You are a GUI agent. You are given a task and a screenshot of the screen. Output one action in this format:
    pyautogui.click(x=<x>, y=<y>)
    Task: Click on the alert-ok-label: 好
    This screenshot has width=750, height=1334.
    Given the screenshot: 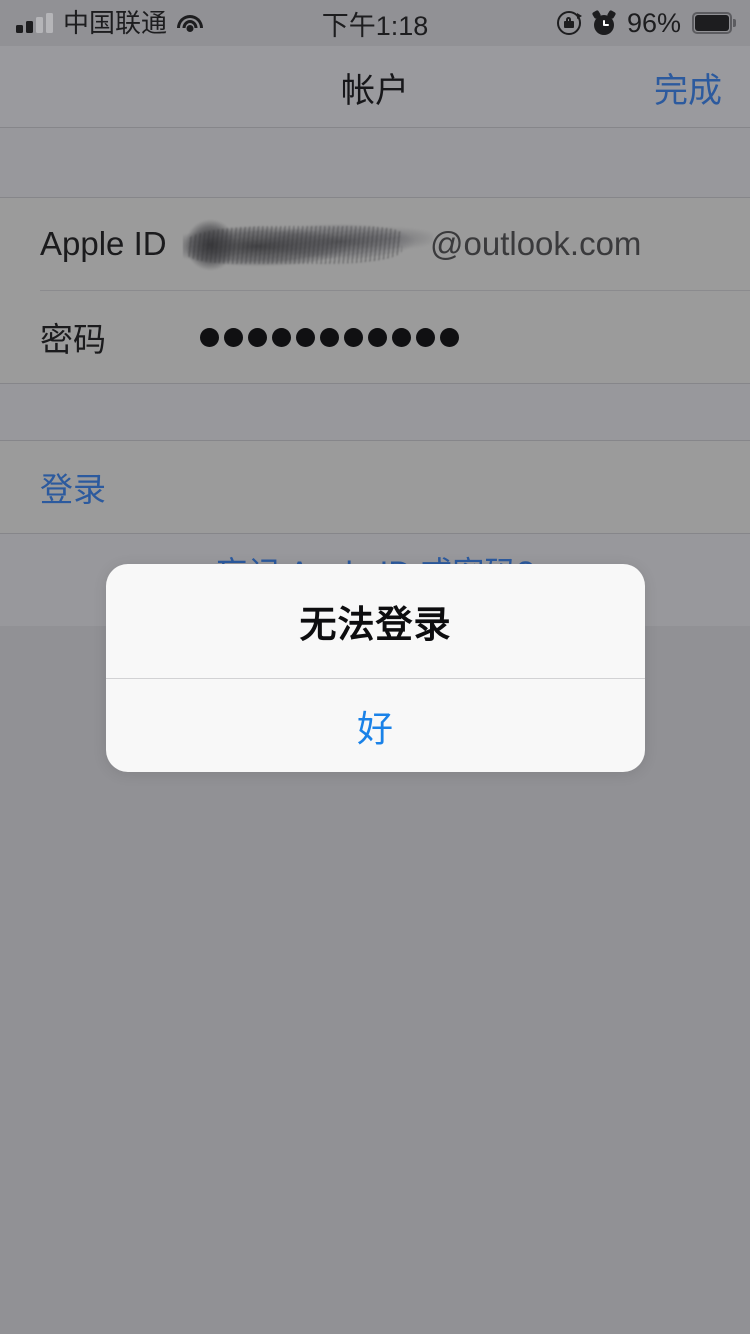 What is the action you would take?
    pyautogui.click(x=375, y=728)
    